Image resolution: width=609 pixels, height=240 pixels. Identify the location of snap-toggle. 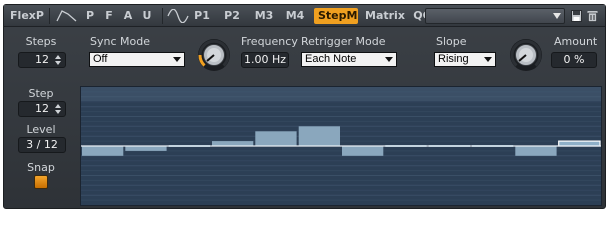
(41, 182).